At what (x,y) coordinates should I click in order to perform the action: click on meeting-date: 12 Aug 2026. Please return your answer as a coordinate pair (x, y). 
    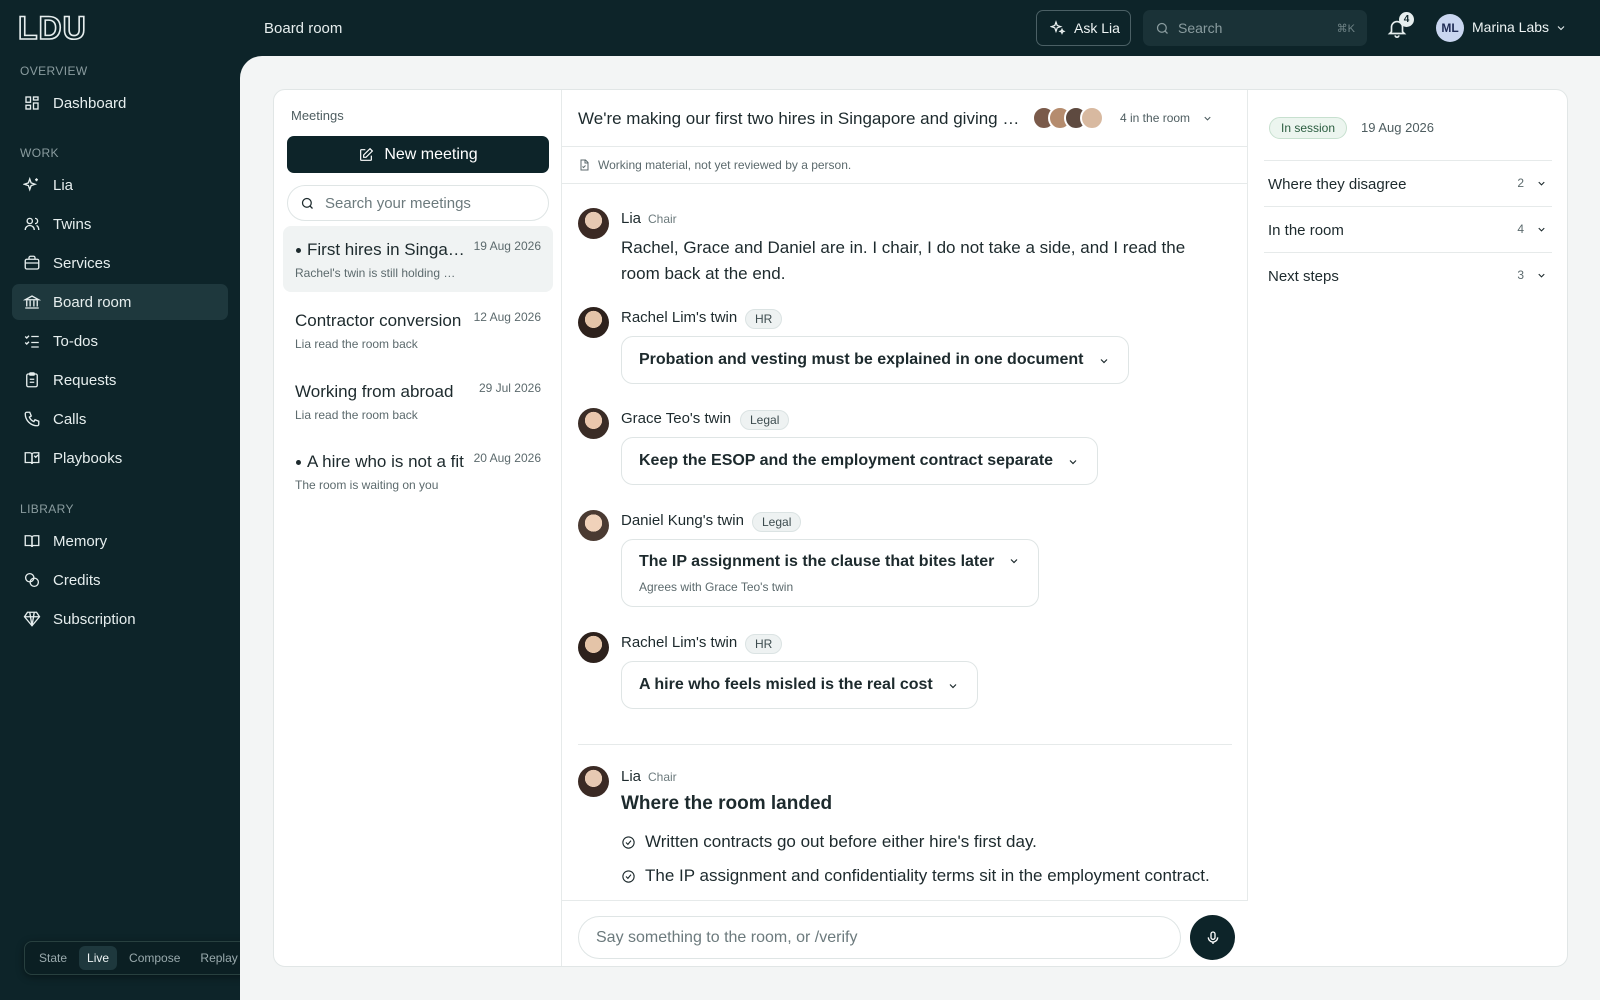
    Looking at the image, I should click on (507, 317).